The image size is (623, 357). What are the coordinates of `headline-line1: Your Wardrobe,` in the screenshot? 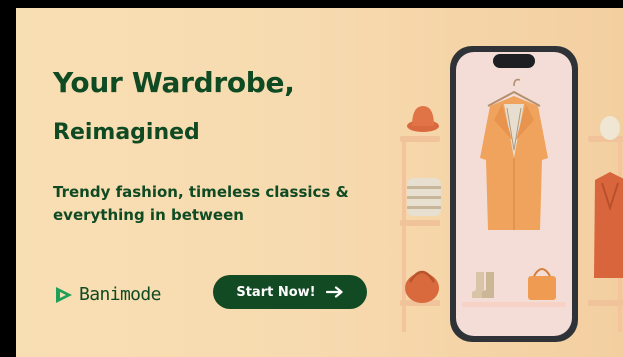 It's located at (174, 82).